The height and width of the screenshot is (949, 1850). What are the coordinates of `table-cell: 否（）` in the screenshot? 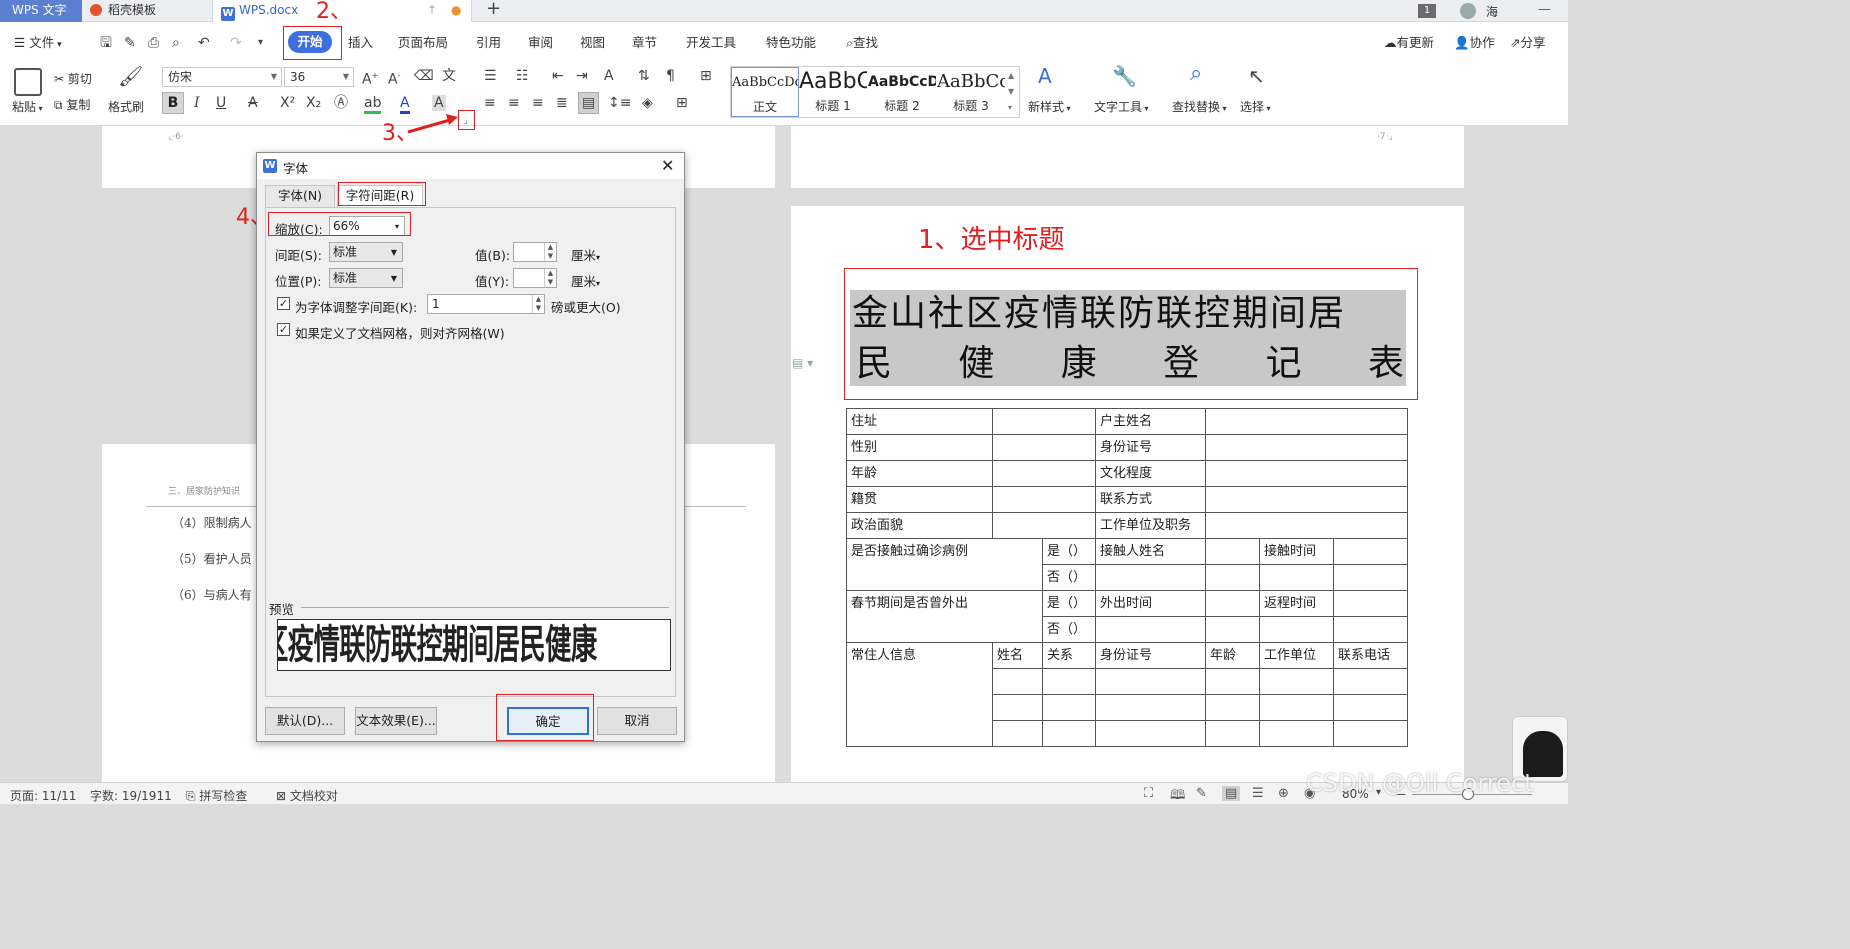 It's located at (1069, 577).